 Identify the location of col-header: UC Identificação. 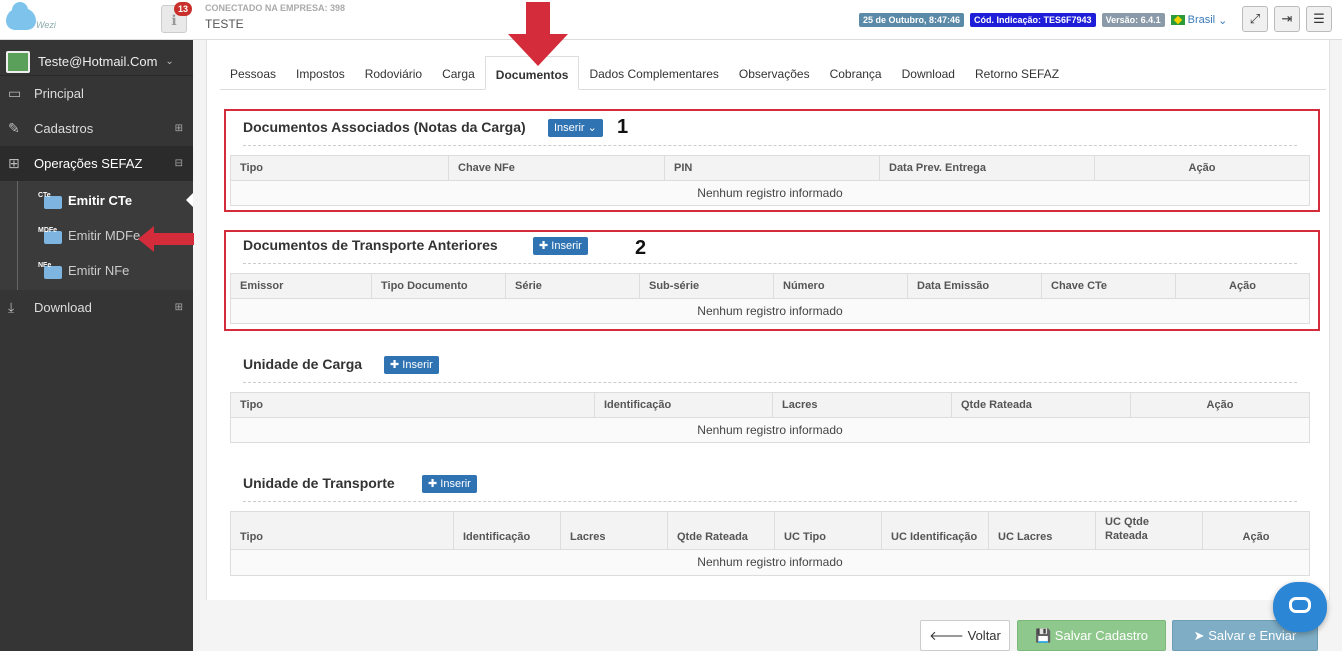
(935, 530).